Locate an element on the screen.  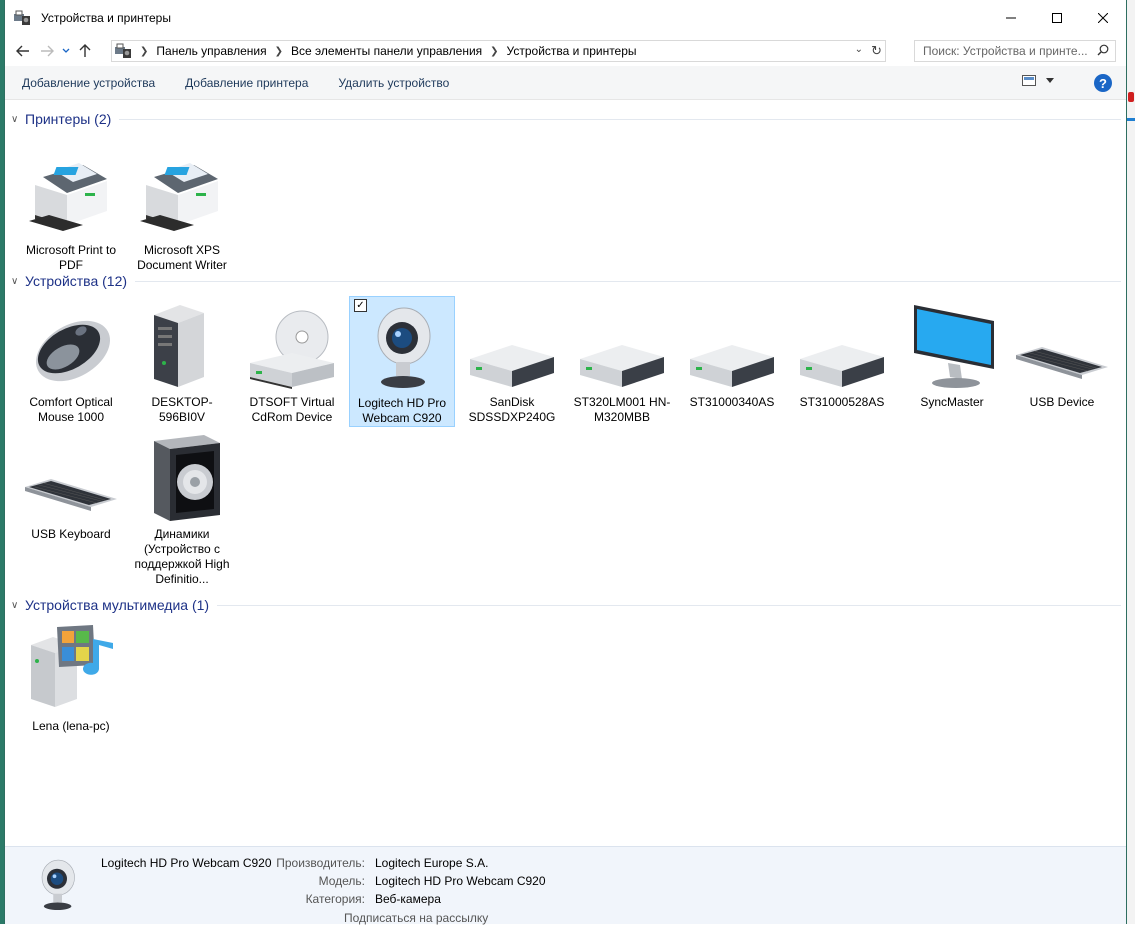
arrow-right-icon is located at coordinates (47, 51).